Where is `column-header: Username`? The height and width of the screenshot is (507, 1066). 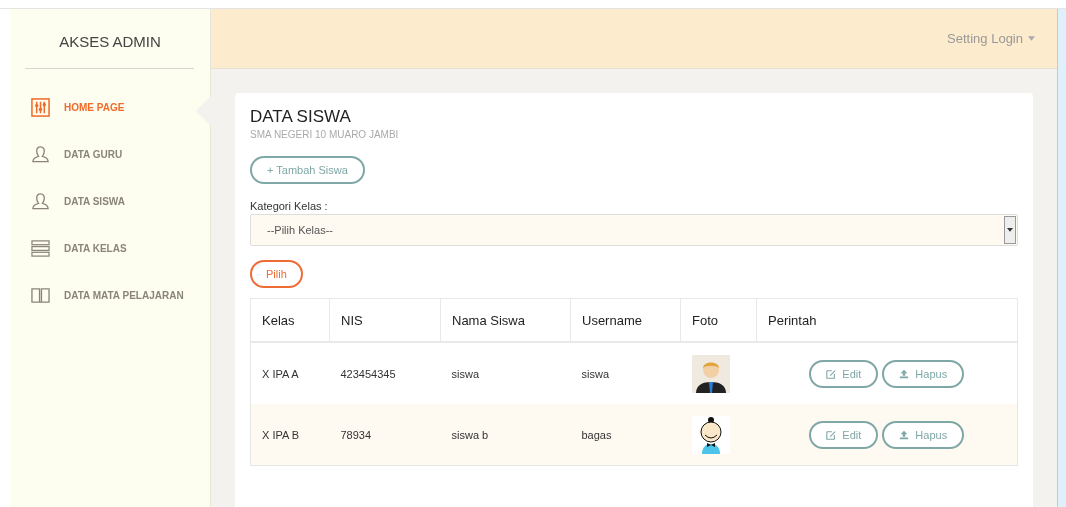
column-header: Username is located at coordinates (625, 320).